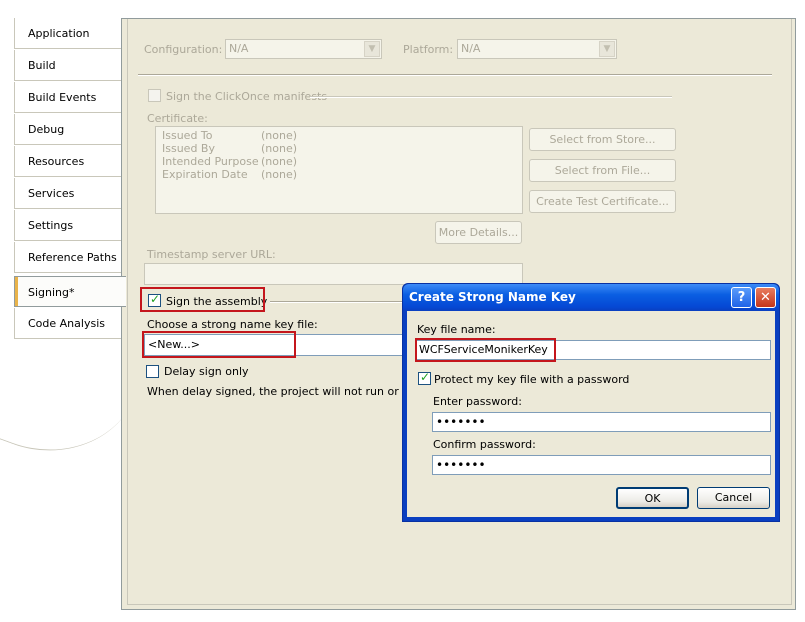 The height and width of the screenshot is (622, 805). I want to click on sign-assembly-checkbox: ✓, so click(154, 299).